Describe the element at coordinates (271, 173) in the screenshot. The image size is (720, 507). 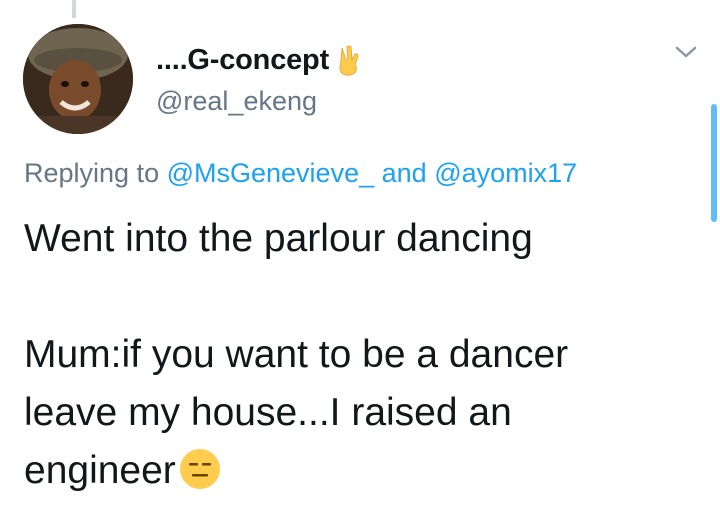
I see `mention-link-1: @MsGenevieve_` at that location.